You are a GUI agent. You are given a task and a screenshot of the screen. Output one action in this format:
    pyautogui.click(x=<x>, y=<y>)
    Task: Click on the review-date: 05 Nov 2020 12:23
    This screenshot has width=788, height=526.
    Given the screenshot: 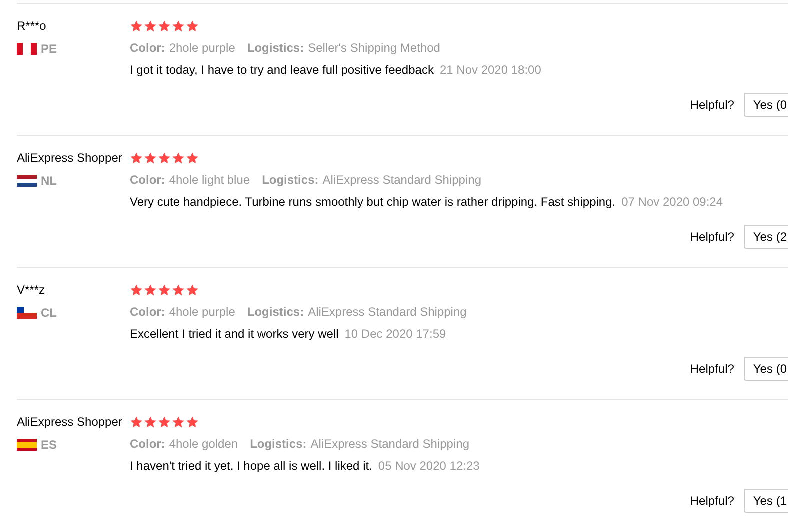 What is the action you would take?
    pyautogui.click(x=429, y=466)
    